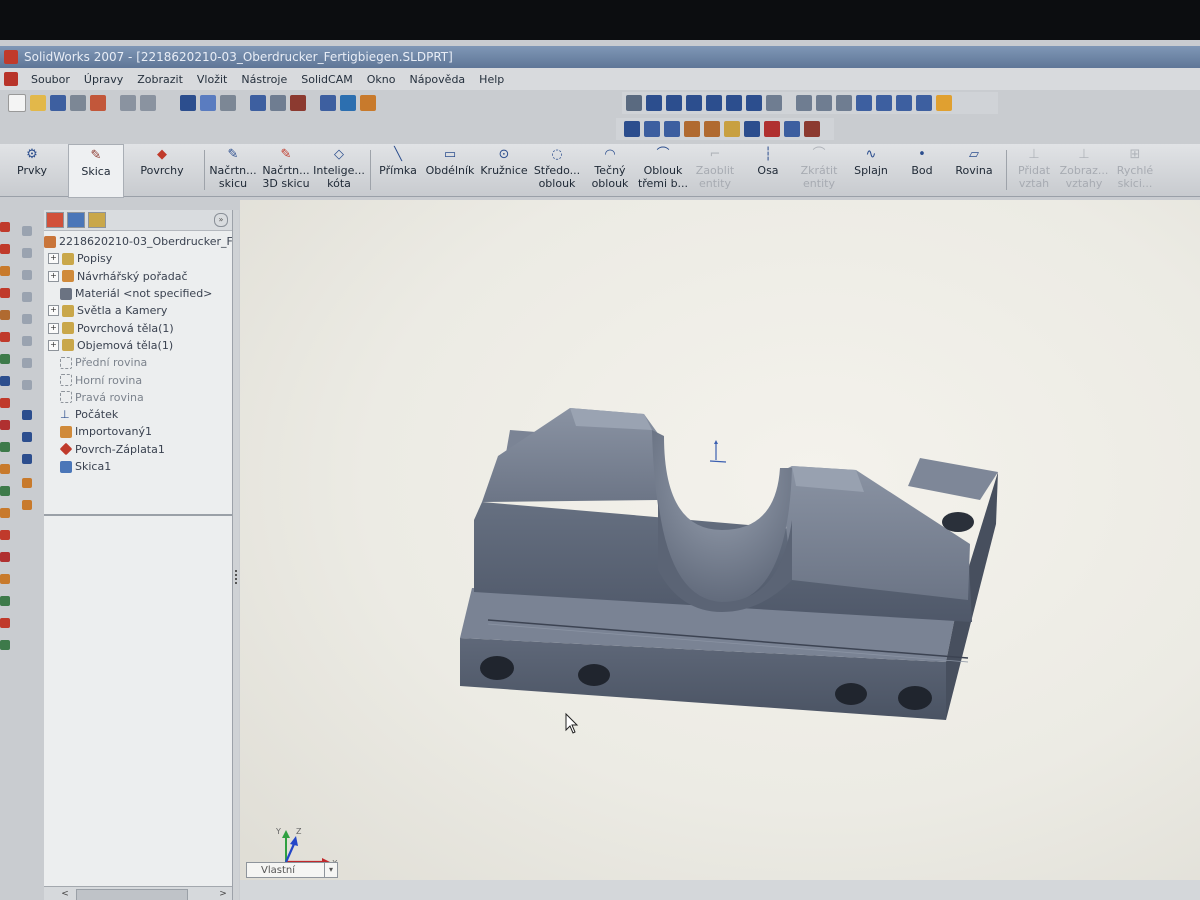 This screenshot has width=1200, height=900. I want to click on sketch-trim-icon, so click(772, 129).